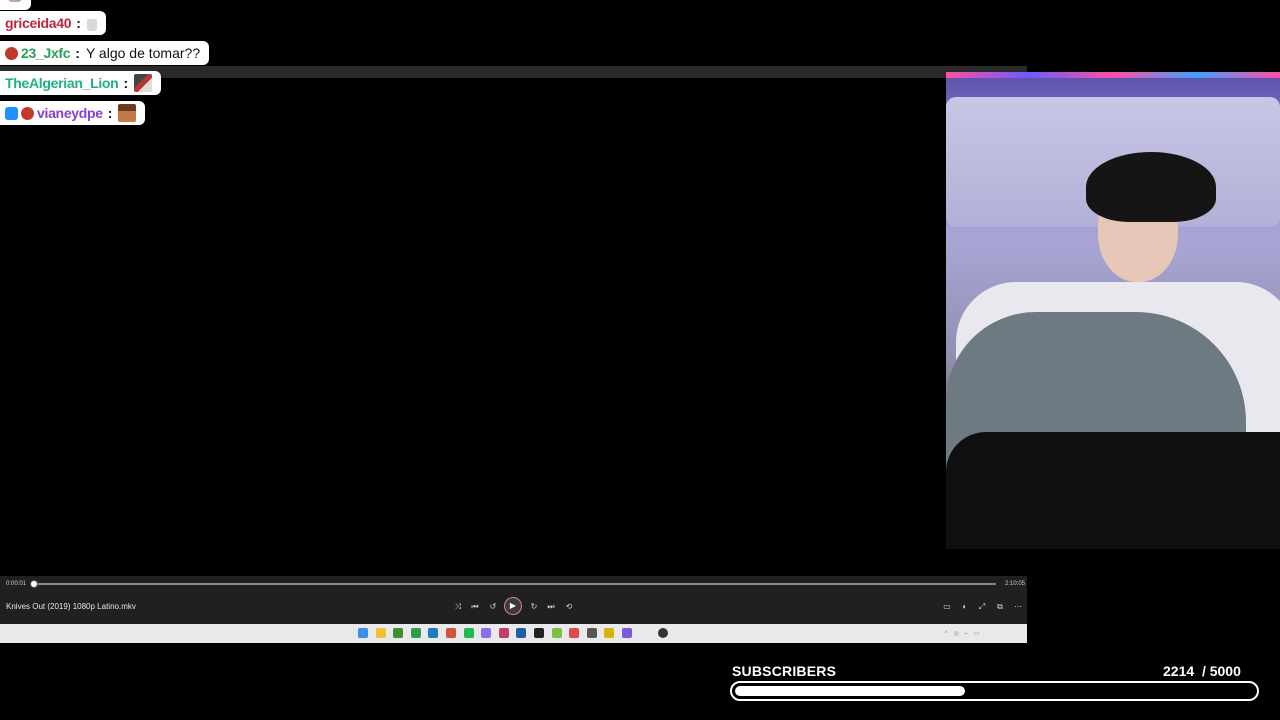 The height and width of the screenshot is (720, 1280). I want to click on start-icon, so click(363, 633).